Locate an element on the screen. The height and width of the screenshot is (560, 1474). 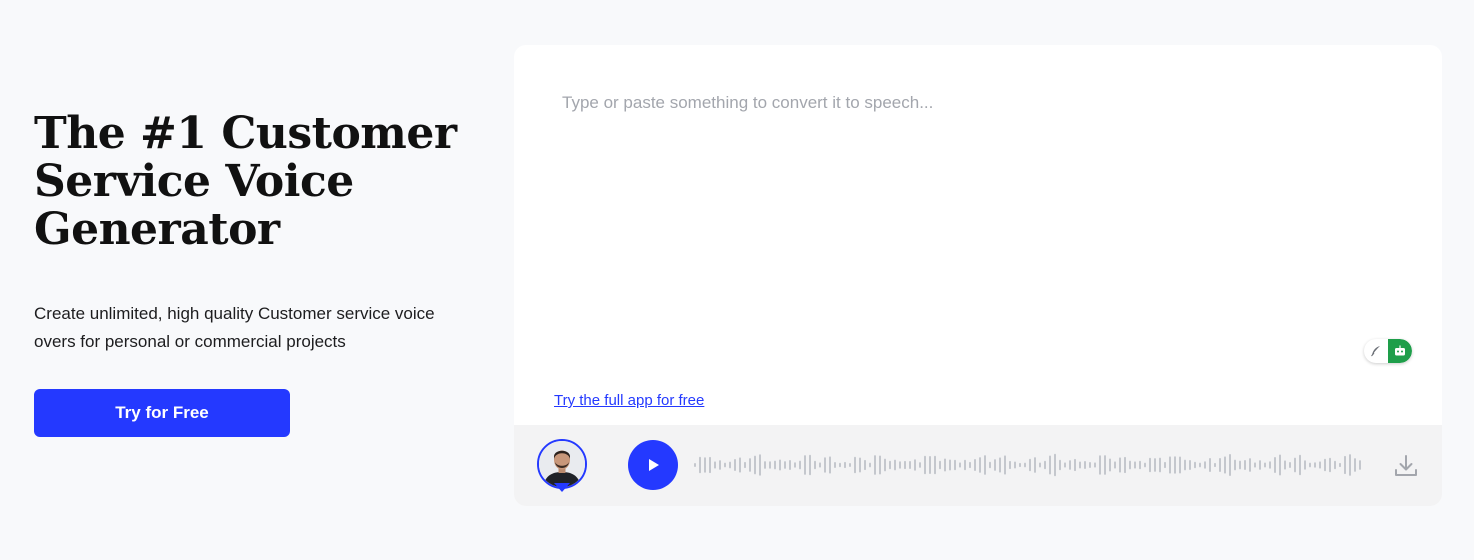
play-icon is located at coordinates (654, 465).